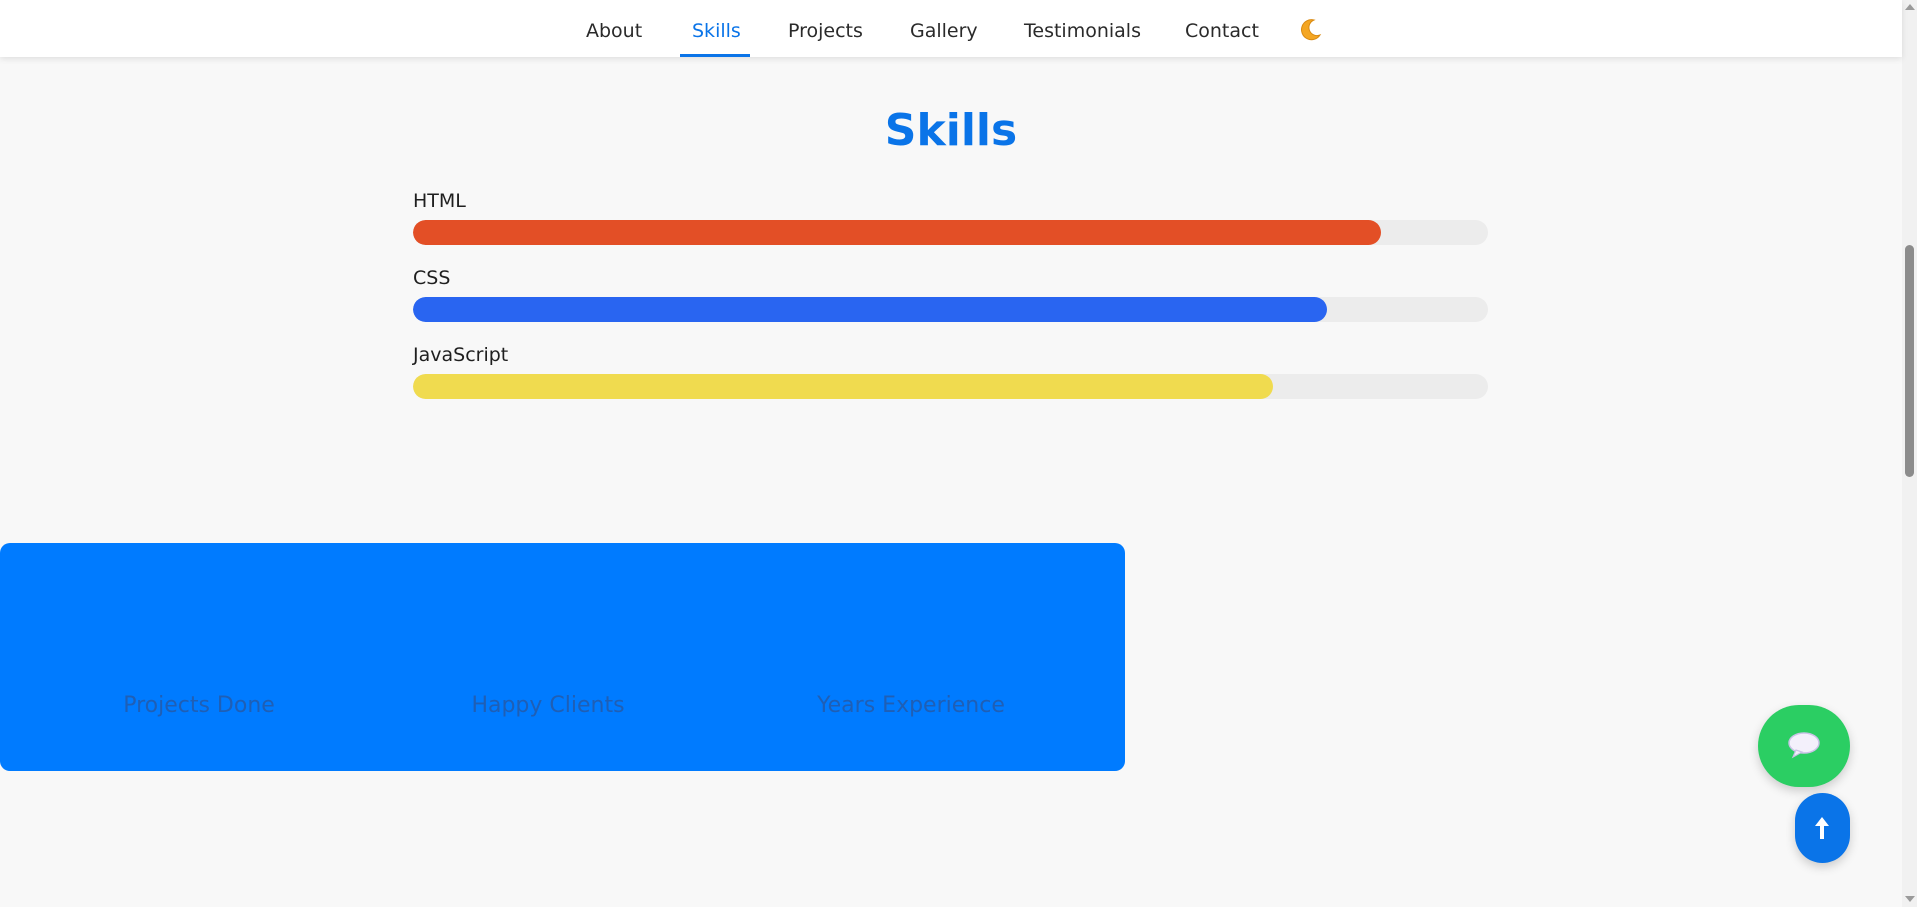 The image size is (1917, 907). Describe the element at coordinates (944, 28) in the screenshot. I see `nav-link-gallery: Gallery` at that location.